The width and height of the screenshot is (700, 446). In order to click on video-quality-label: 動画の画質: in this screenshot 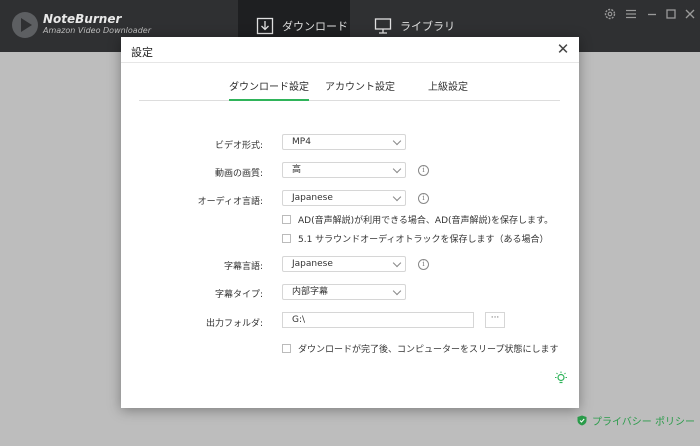, I will do `click(238, 174)`.